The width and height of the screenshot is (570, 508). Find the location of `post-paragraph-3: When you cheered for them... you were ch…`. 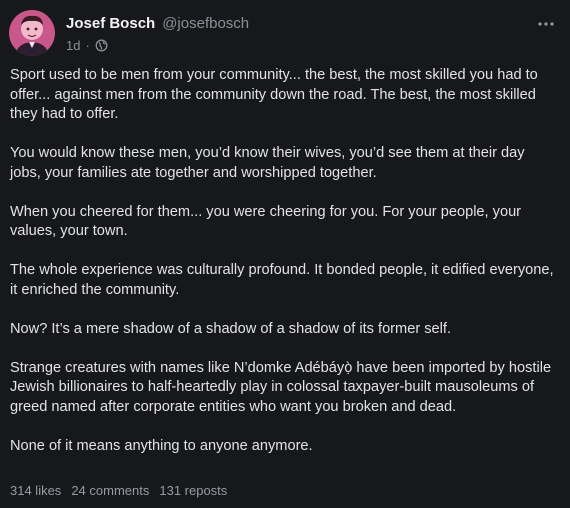

post-paragraph-3: When you cheered for them... you were ch… is located at coordinates (266, 221).